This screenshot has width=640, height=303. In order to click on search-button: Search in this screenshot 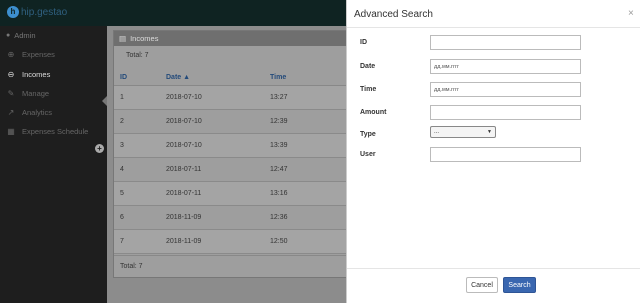, I will do `click(519, 285)`.